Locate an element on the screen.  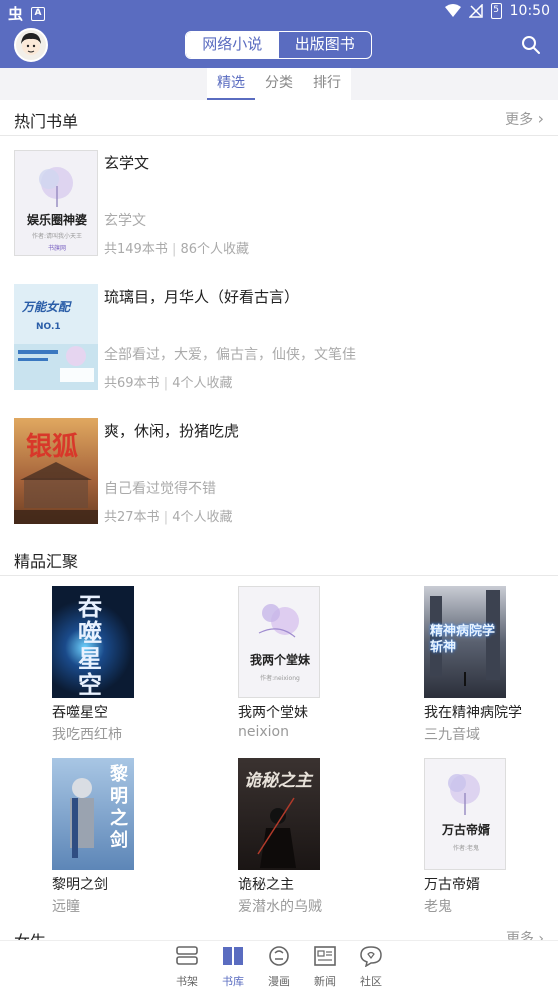
cover-badge: NO.1 is located at coordinates (48, 327).